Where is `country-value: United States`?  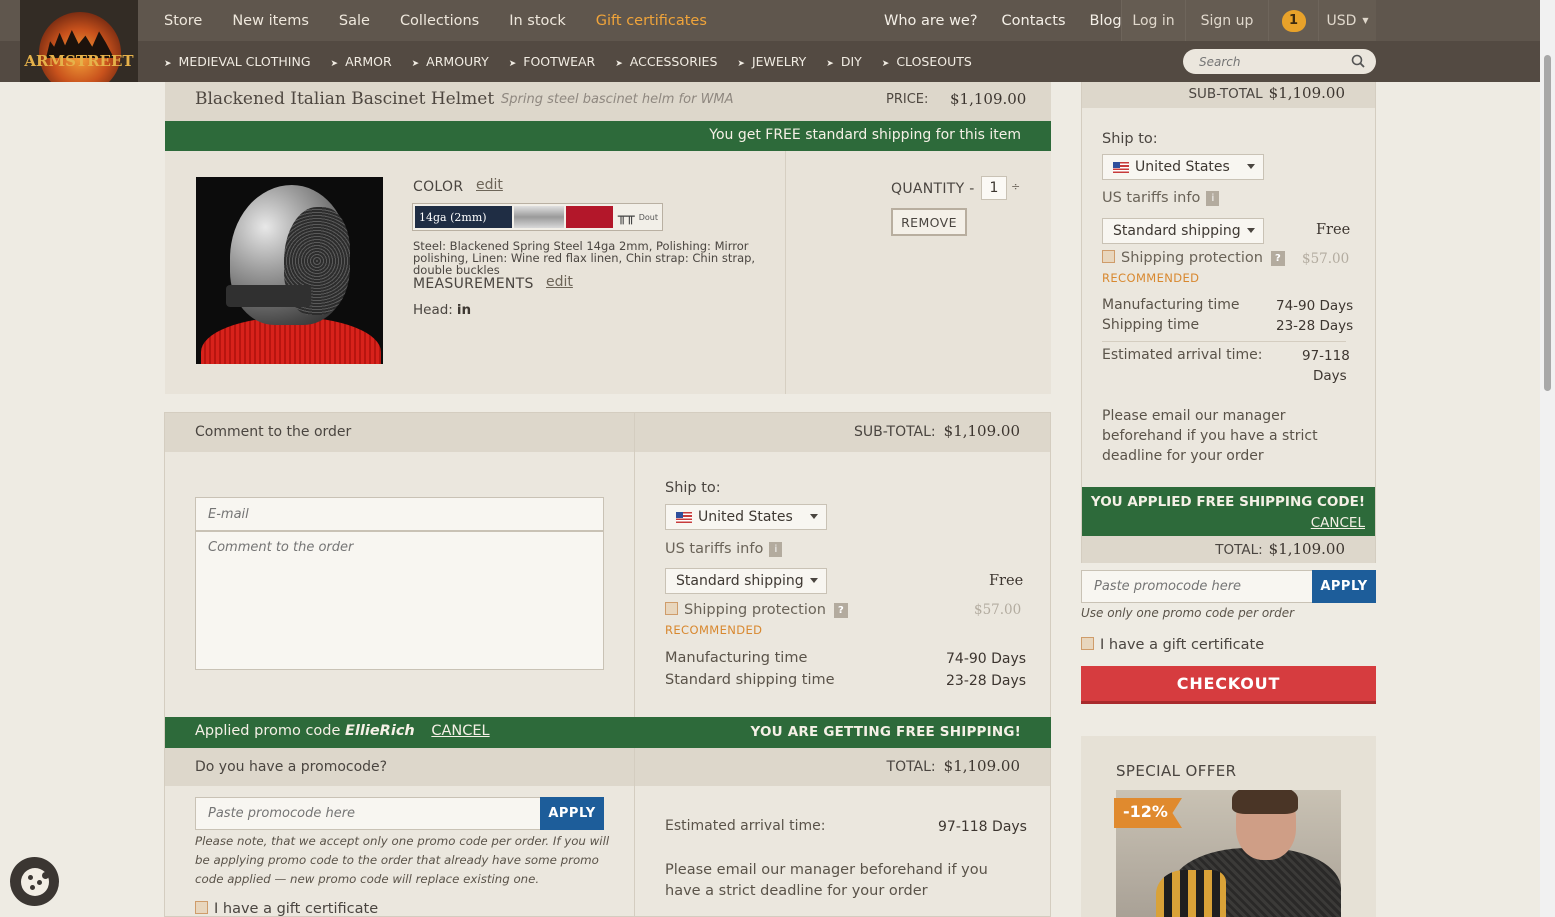
country-value: United States is located at coordinates (745, 517).